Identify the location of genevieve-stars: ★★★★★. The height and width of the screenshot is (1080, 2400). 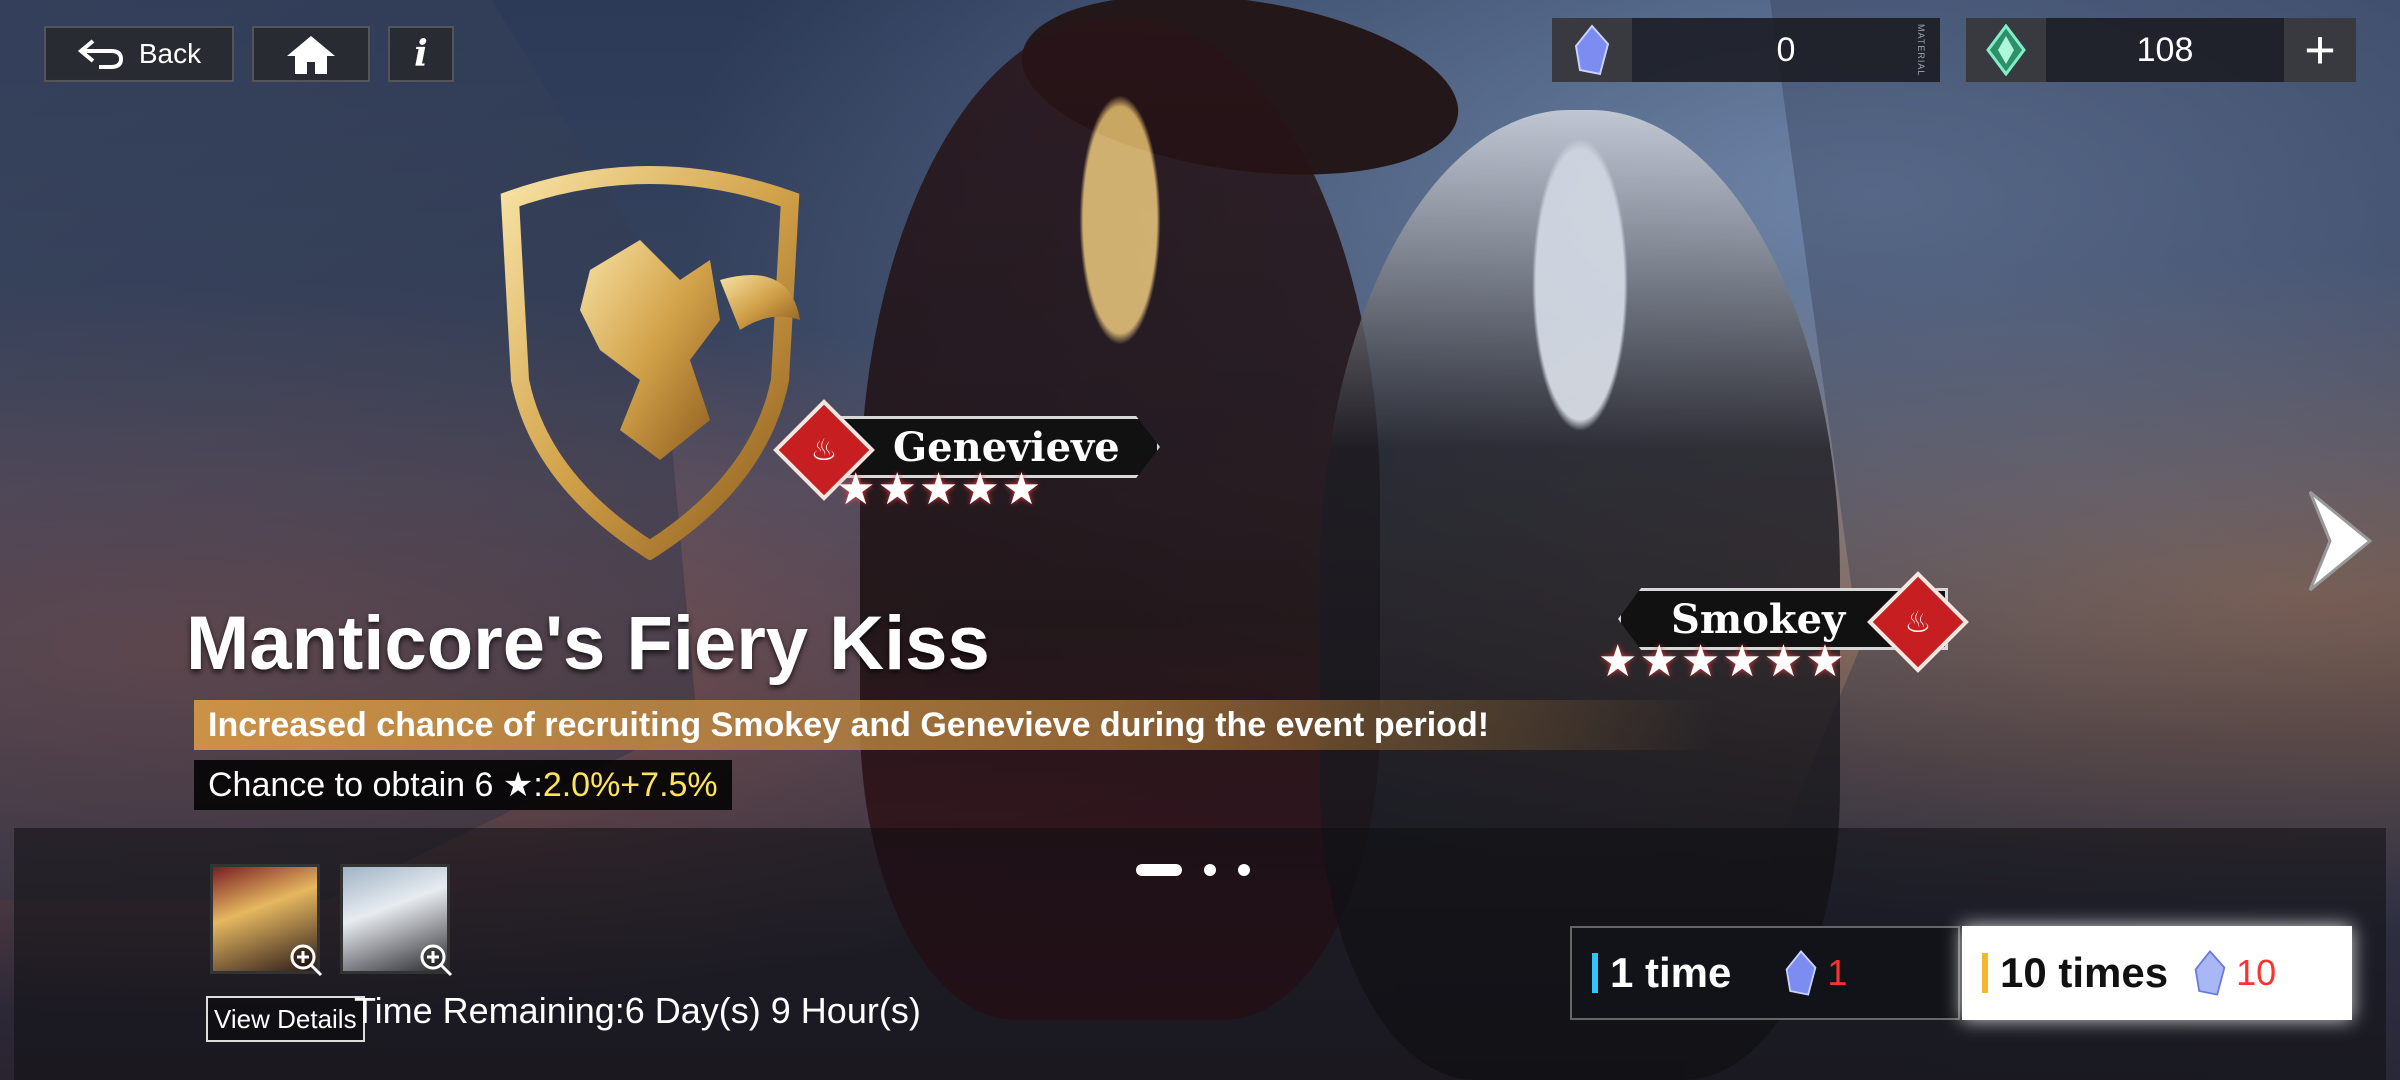
(940, 489).